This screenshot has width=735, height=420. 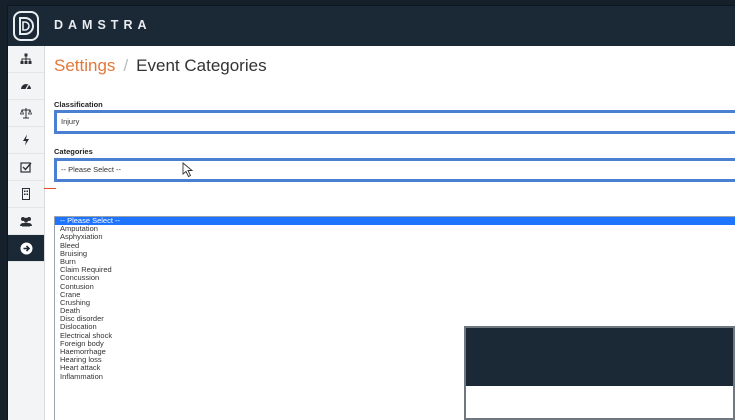 What do you see at coordinates (26, 221) in the screenshot?
I see `users-icon` at bounding box center [26, 221].